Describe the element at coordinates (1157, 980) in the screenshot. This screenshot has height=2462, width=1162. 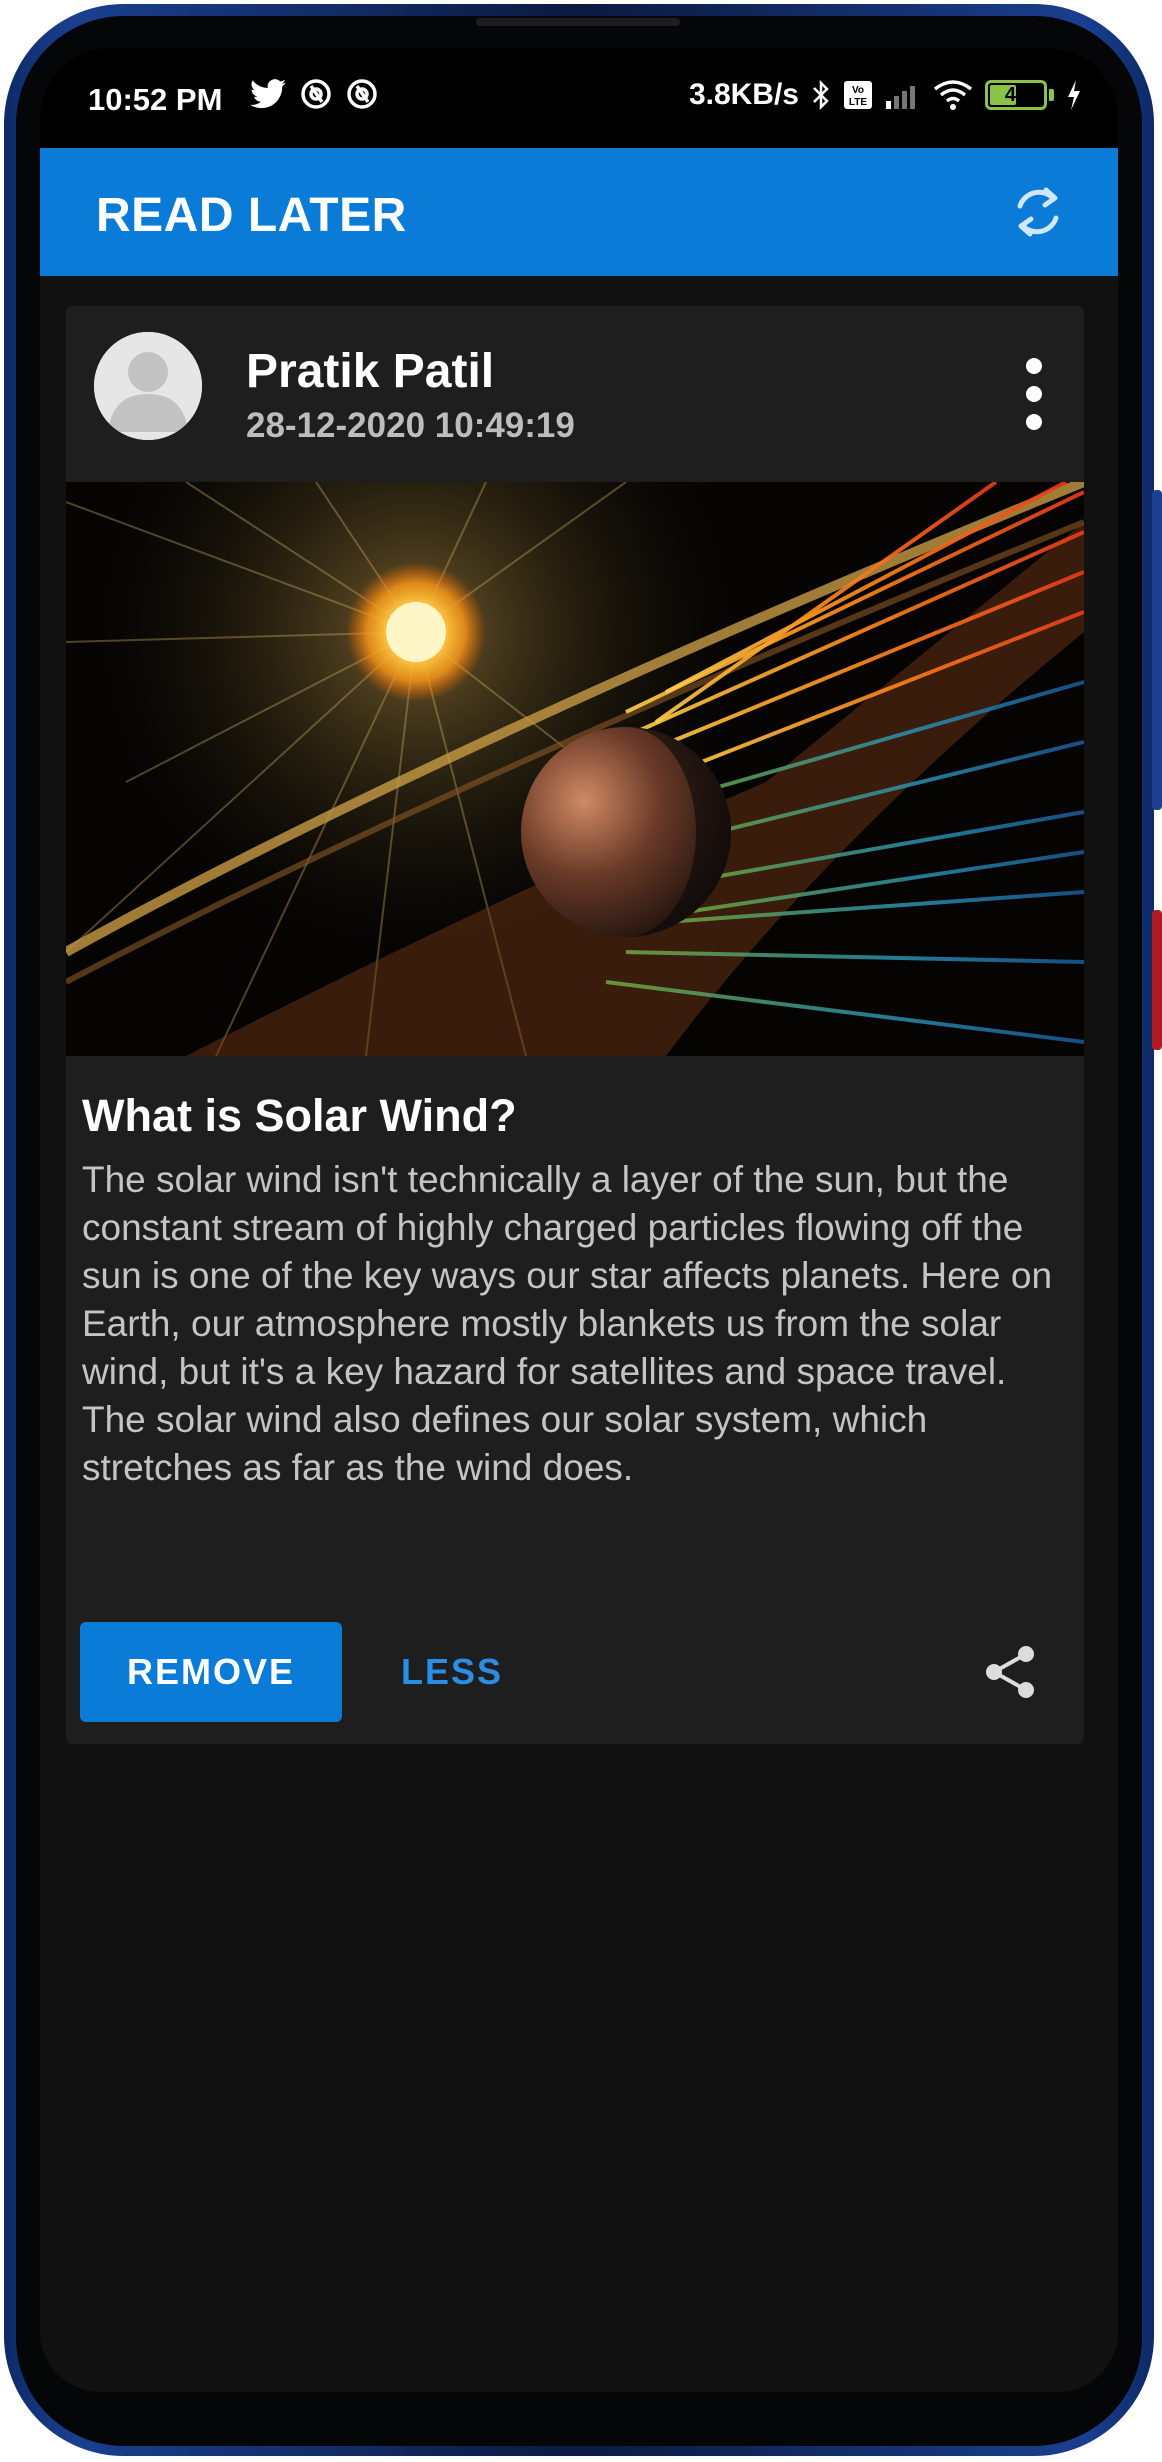
I see `power-button` at that location.